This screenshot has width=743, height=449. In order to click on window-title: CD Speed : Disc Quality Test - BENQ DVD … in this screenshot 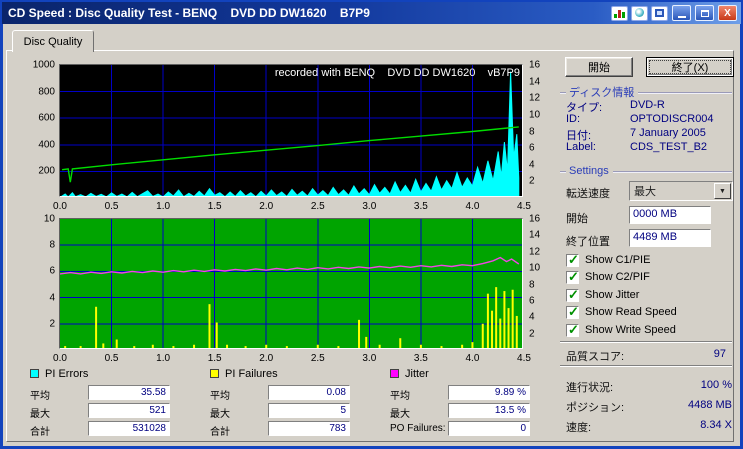, I will do `click(189, 13)`.